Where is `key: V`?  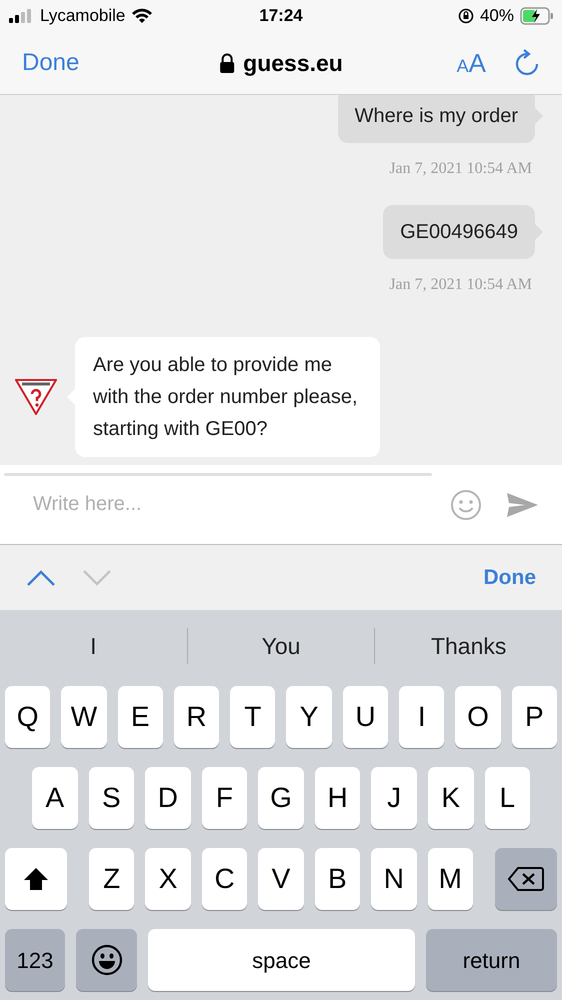
key: V is located at coordinates (281, 879).